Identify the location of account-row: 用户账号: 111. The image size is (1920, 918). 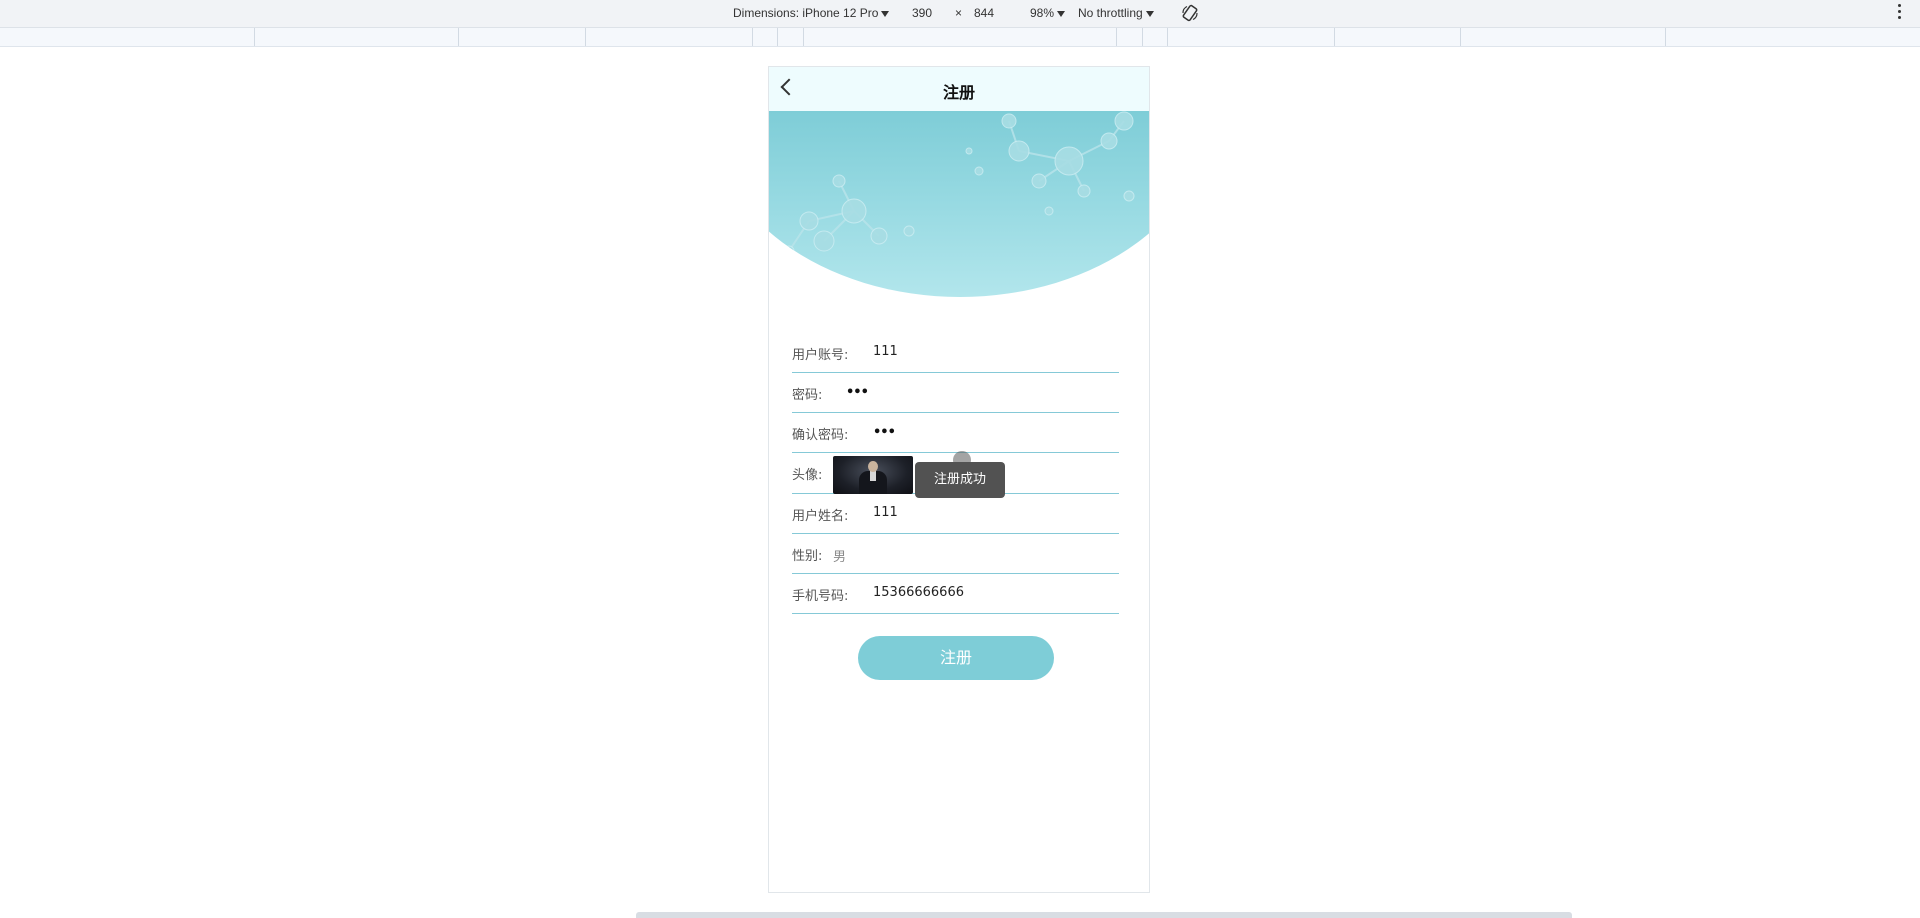
(955, 353).